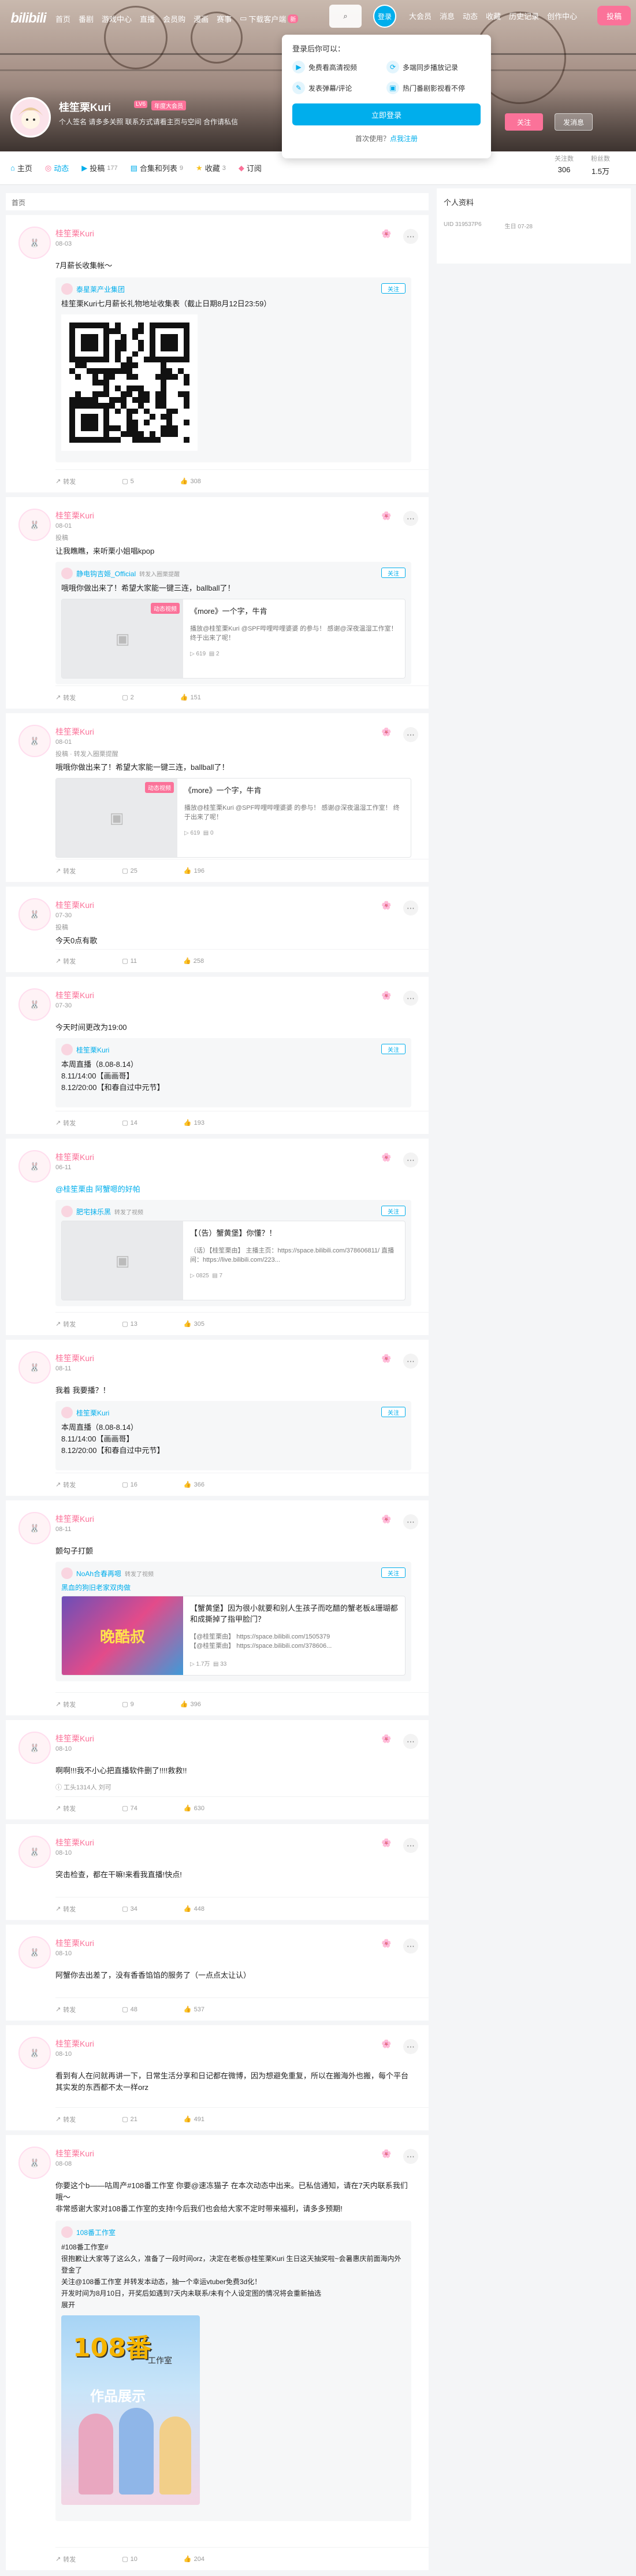  Describe the element at coordinates (194, 871) in the screenshot. I see `like-button: 👍 196` at that location.